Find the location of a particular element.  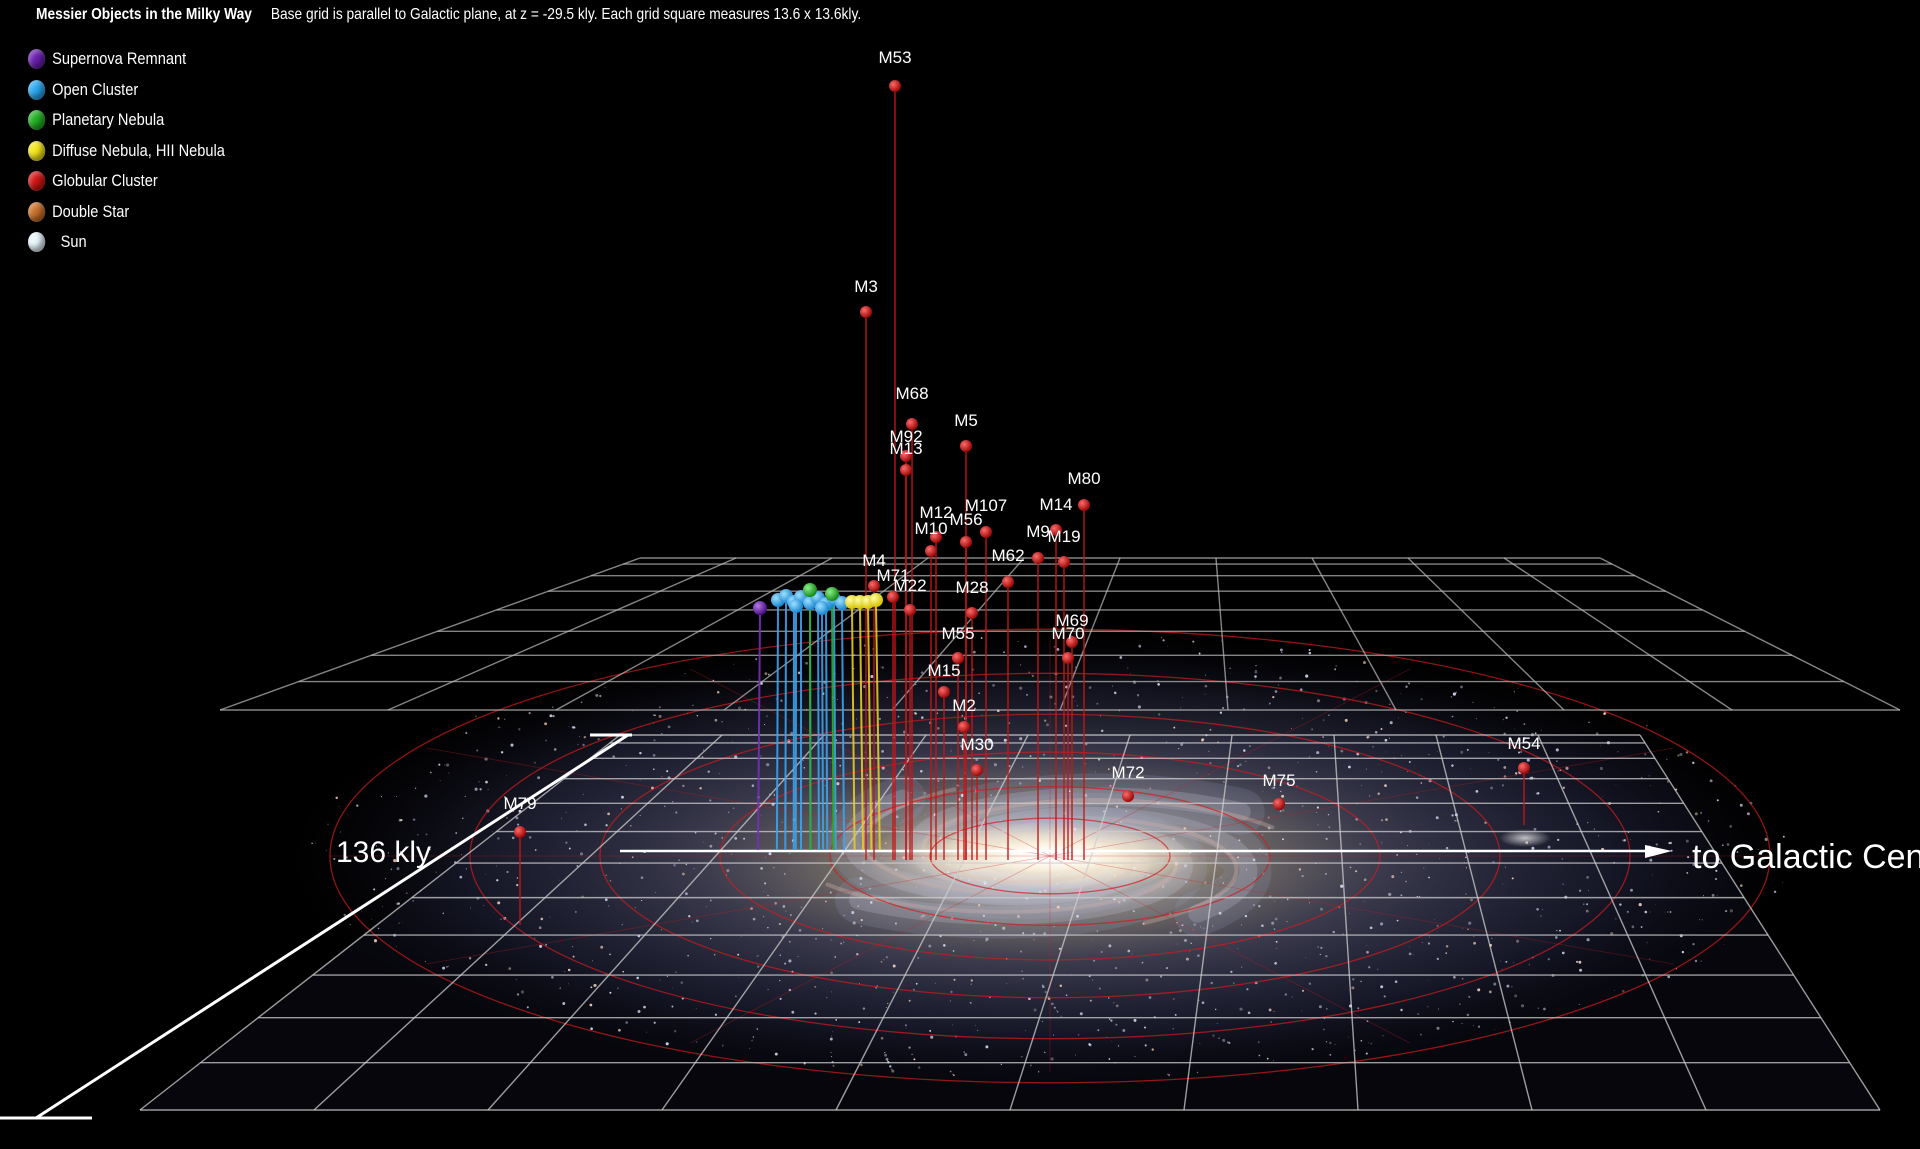

globular-cluster-m13-marker is located at coordinates (906, 470).